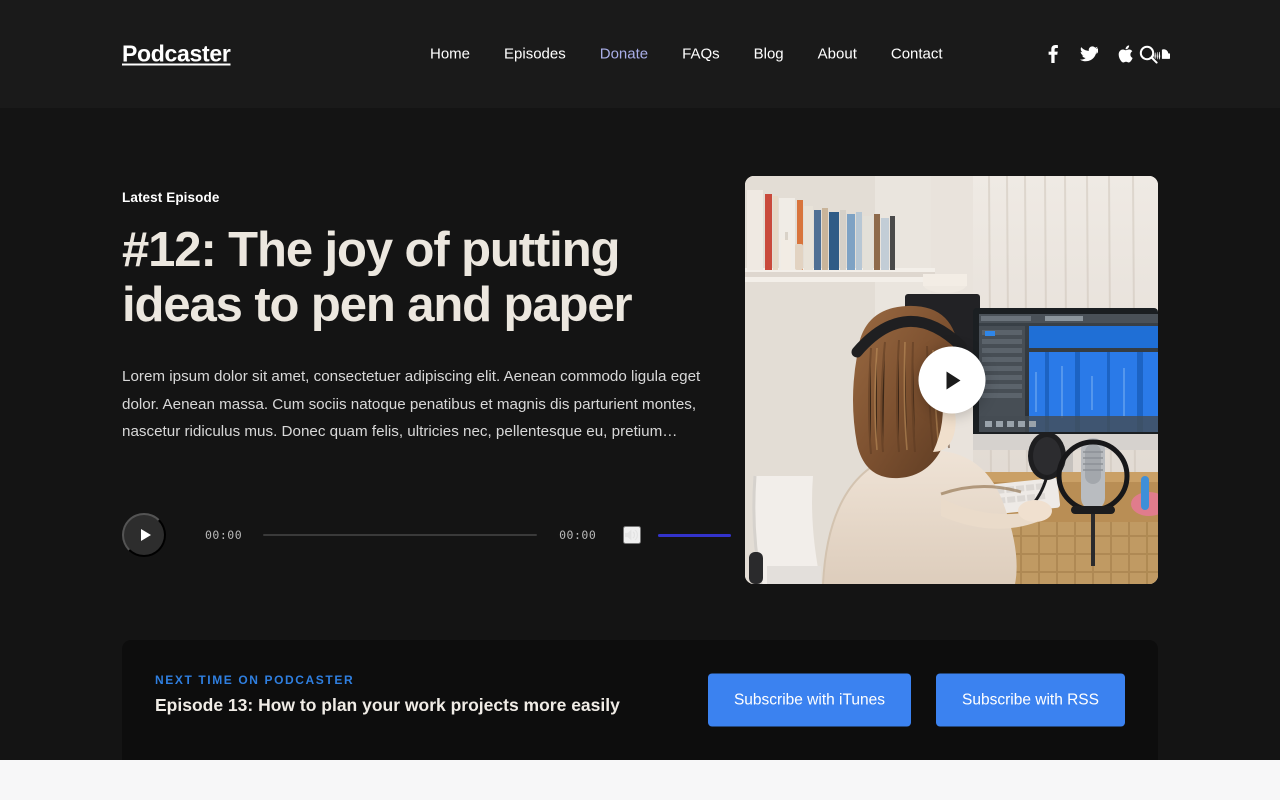 Image resolution: width=1280 pixels, height=800 pixels. What do you see at coordinates (1053, 54) in the screenshot?
I see `facebook-icon` at bounding box center [1053, 54].